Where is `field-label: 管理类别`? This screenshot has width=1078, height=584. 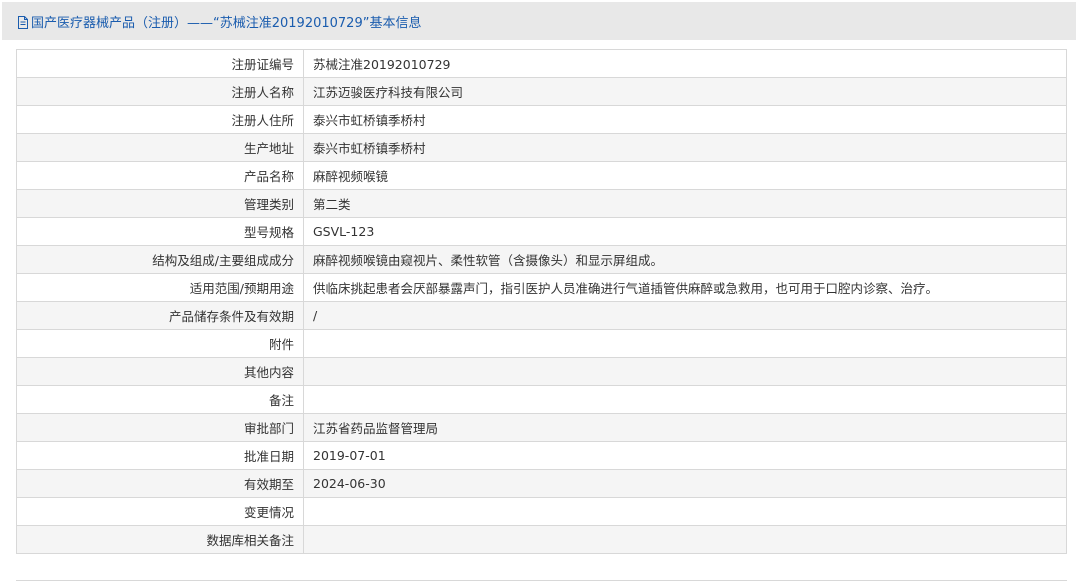
field-label: 管理类别 is located at coordinates (160, 203).